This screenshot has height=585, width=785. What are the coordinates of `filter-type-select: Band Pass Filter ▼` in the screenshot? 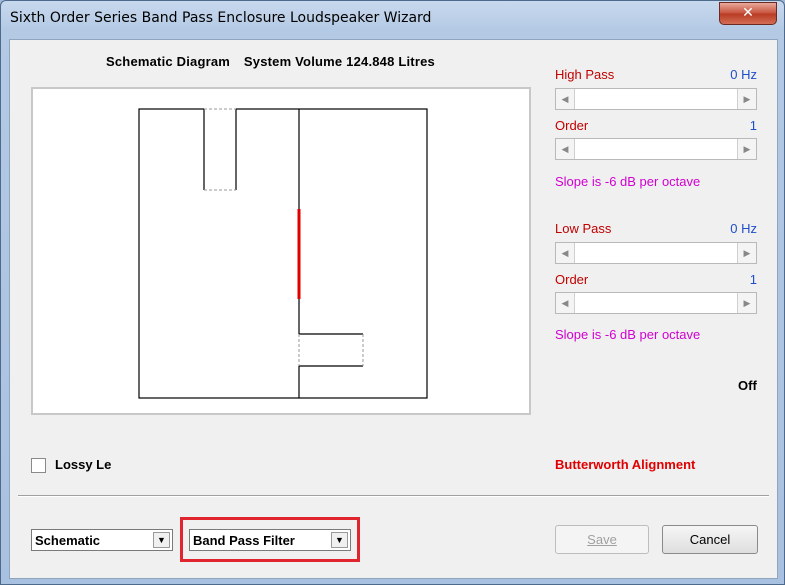 It's located at (270, 540).